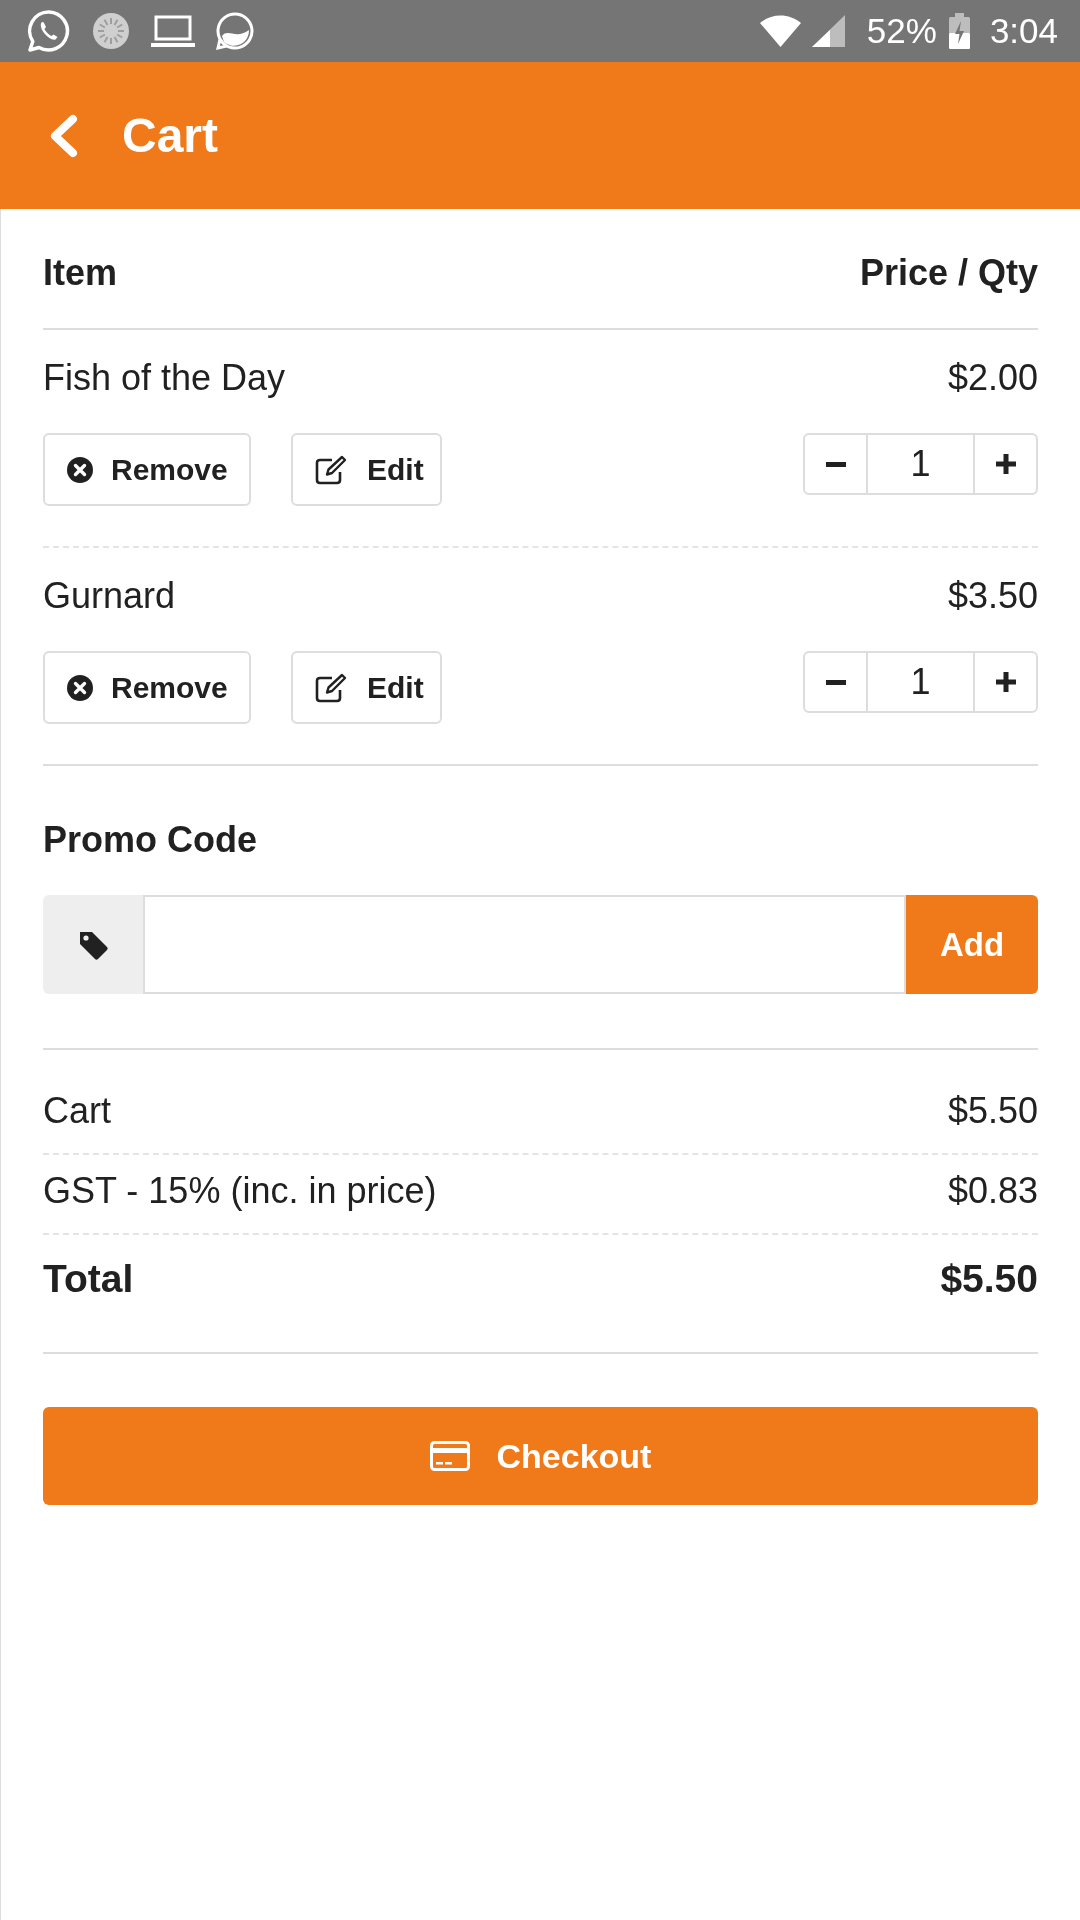  Describe the element at coordinates (1023, 31) in the screenshot. I see `clock-time: 3:04` at that location.